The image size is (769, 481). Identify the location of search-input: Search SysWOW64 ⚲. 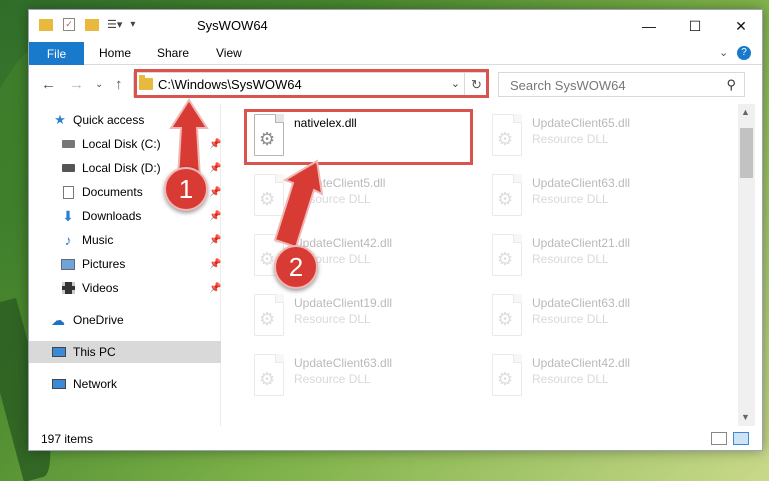
(621, 84).